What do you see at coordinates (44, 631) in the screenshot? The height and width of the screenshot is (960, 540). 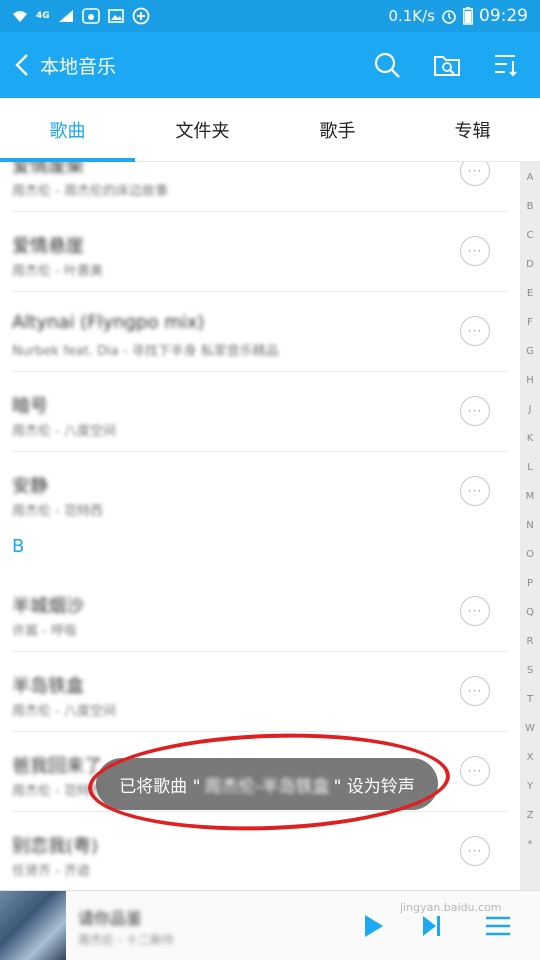 I see `song-subtitle: 许嵩 - 呼吸` at bounding box center [44, 631].